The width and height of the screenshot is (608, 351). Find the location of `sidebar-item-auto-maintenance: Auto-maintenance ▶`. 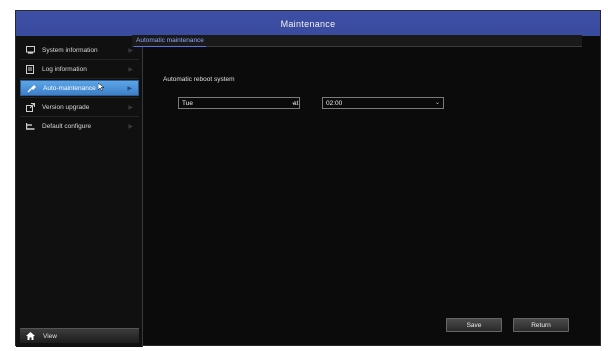

sidebar-item-auto-maintenance: Auto-maintenance ▶ is located at coordinates (79, 88).